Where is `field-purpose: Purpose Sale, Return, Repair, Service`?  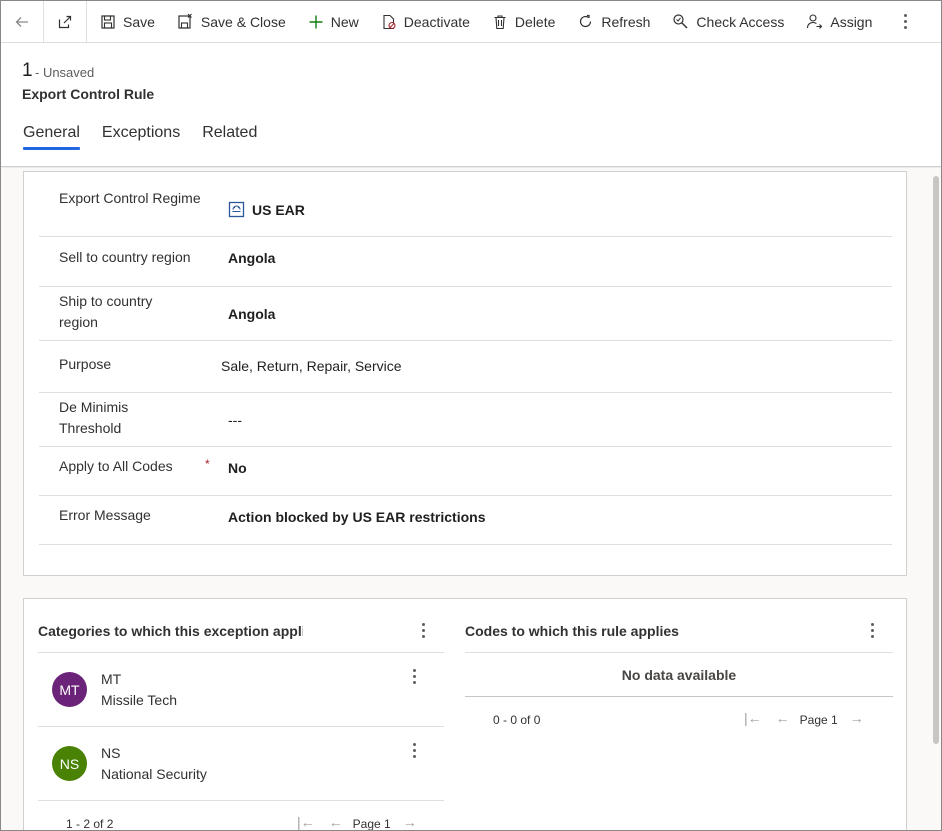
field-purpose: Purpose Sale, Return, Repair, Service is located at coordinates (465, 367).